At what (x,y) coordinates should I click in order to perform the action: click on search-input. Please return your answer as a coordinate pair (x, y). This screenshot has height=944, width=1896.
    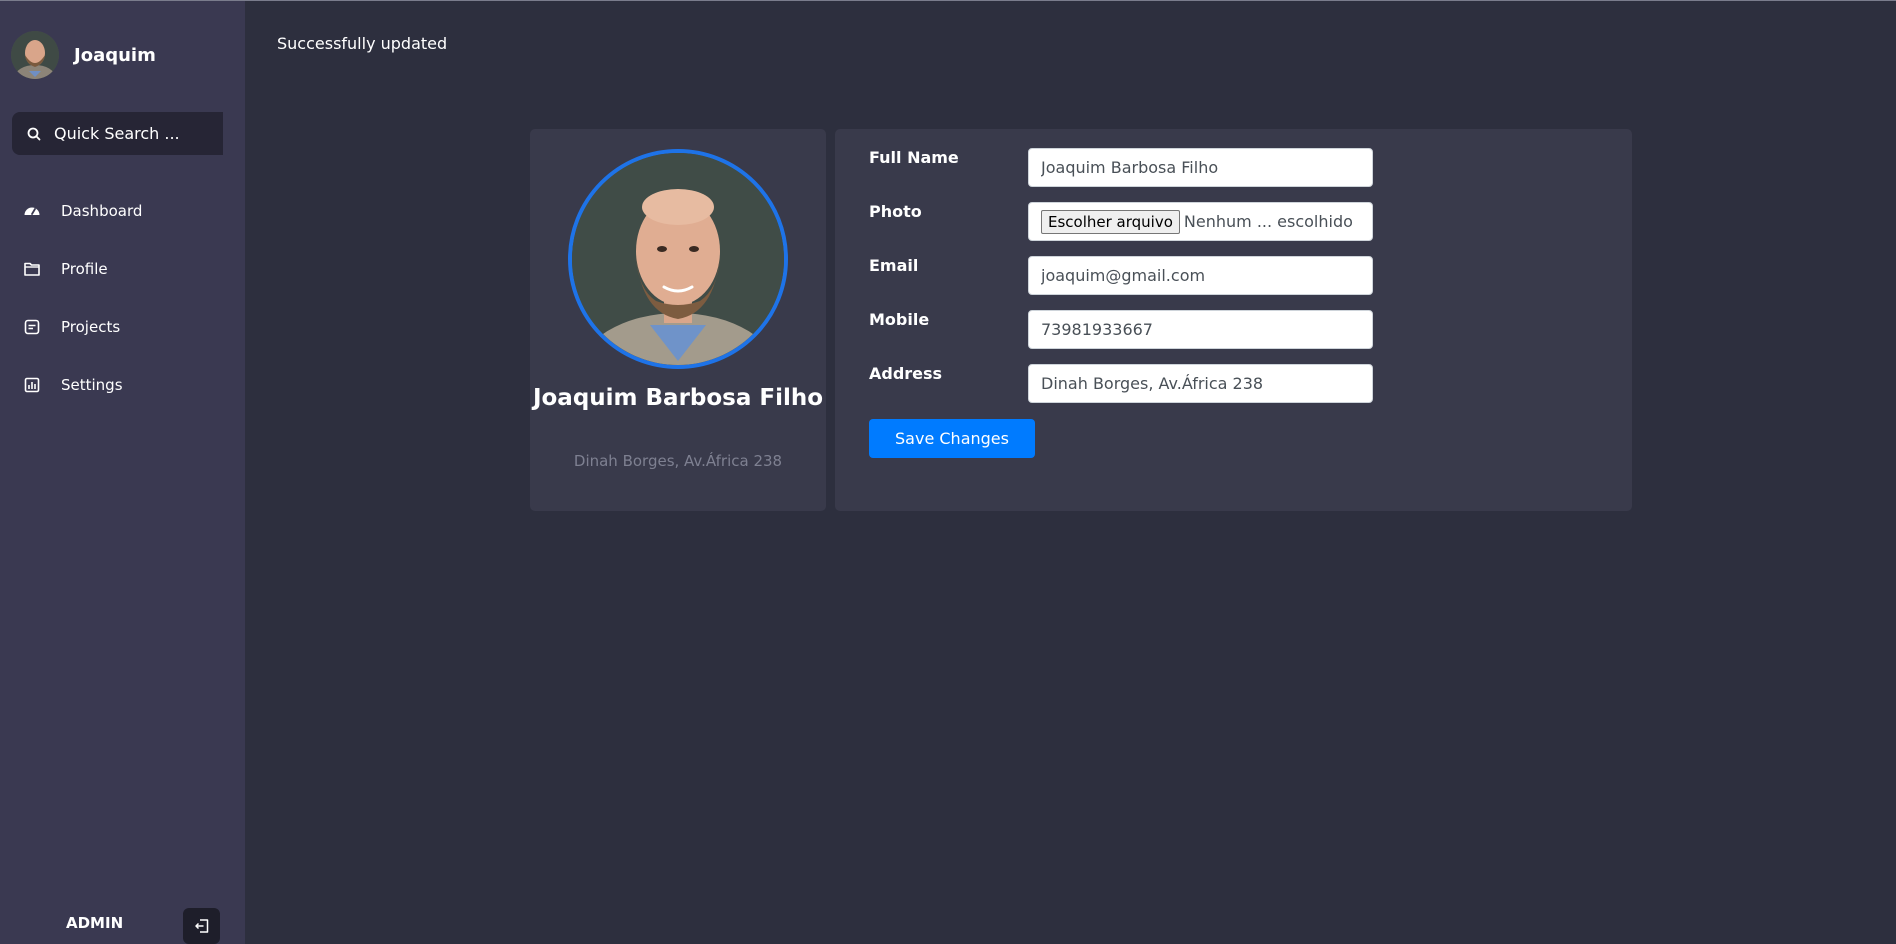
    Looking at the image, I should click on (134, 133).